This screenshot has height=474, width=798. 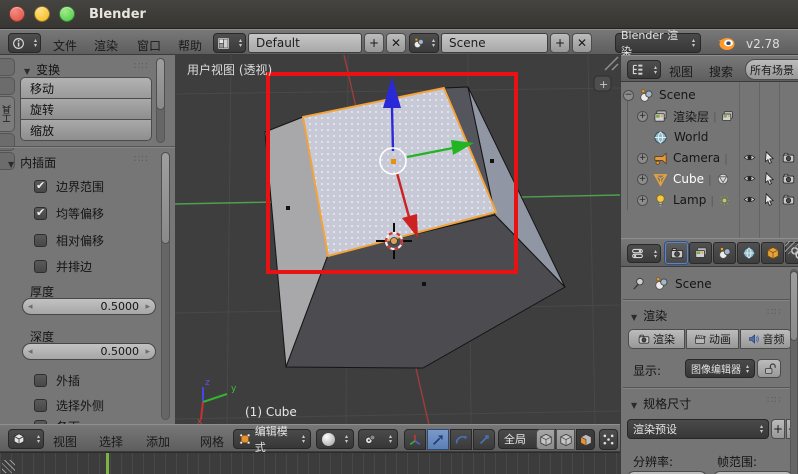 What do you see at coordinates (190, 45) in the screenshot?
I see `menu-help: 帮助` at bounding box center [190, 45].